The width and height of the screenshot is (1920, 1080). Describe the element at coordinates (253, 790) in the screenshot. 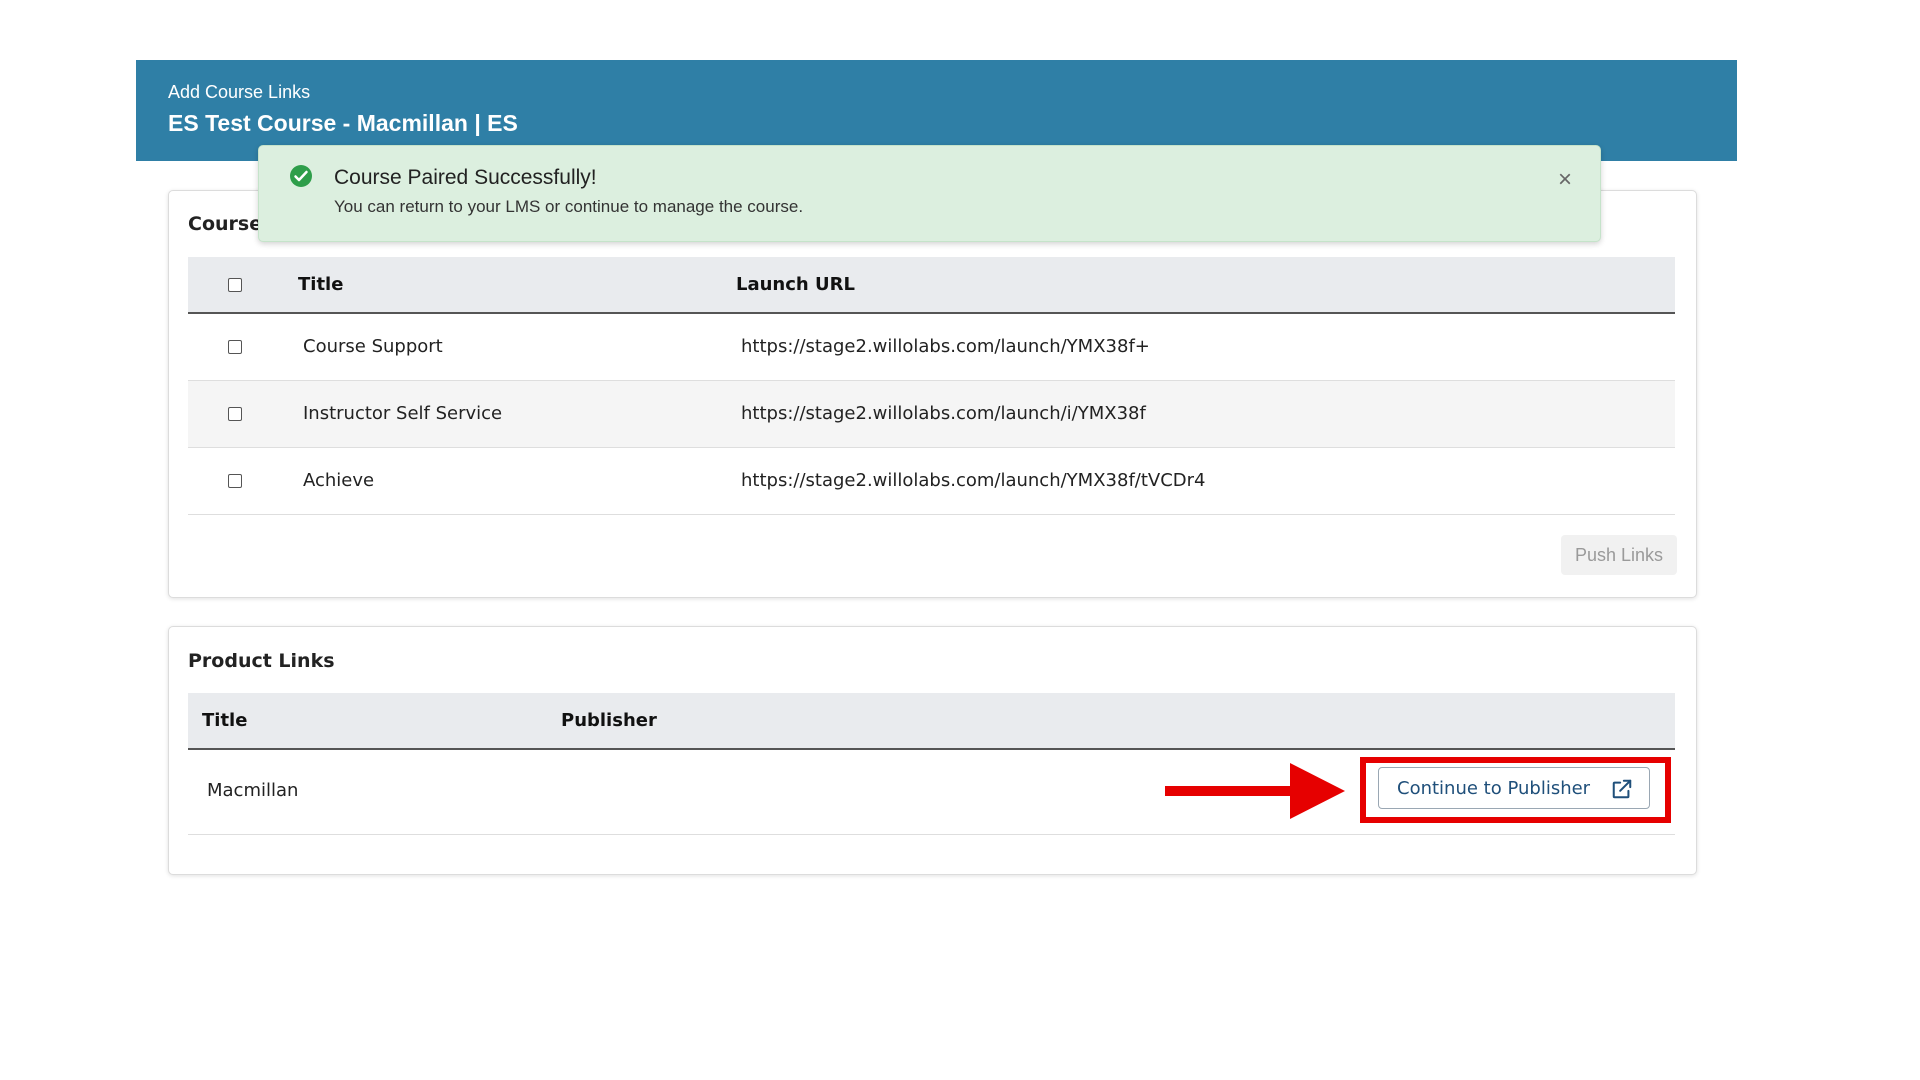

I see `row-title: Macmillan` at that location.